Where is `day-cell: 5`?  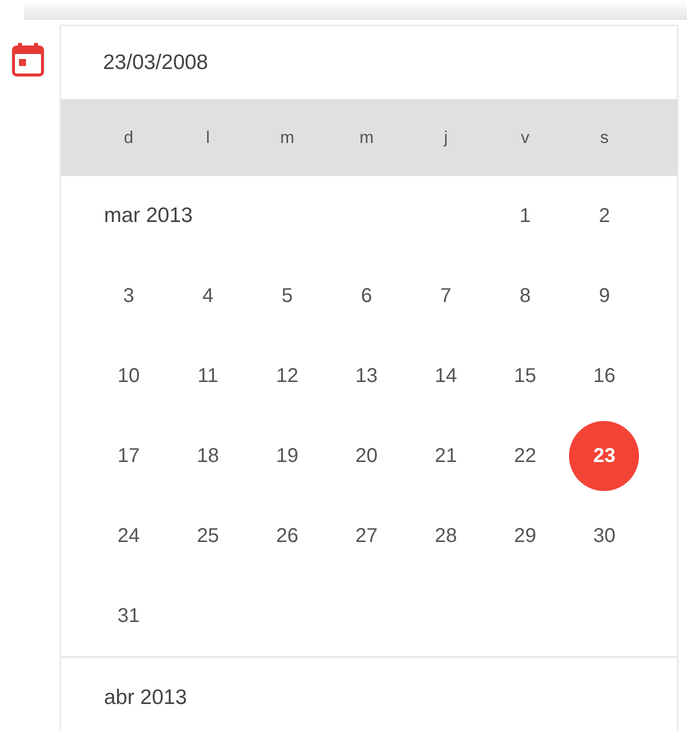
day-cell: 5 is located at coordinates (287, 296).